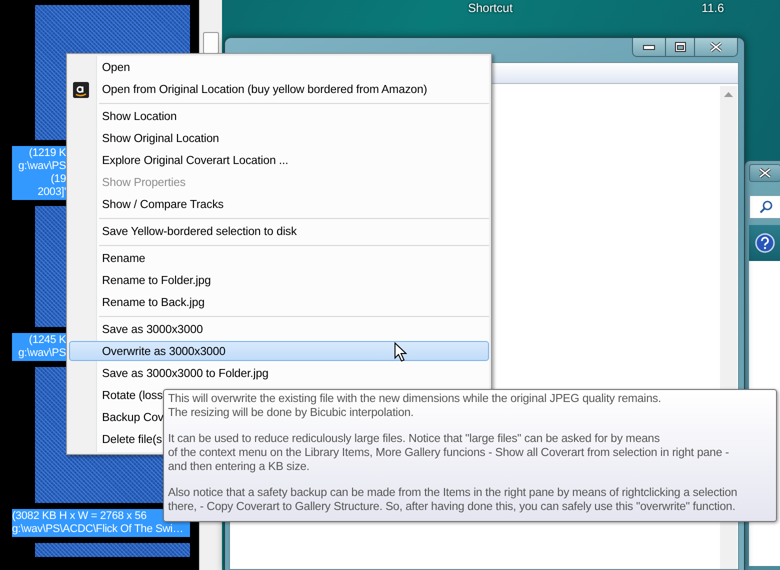 The height and width of the screenshot is (570, 780). What do you see at coordinates (713, 8) in the screenshot?
I see `desktop-label: 11.6` at bounding box center [713, 8].